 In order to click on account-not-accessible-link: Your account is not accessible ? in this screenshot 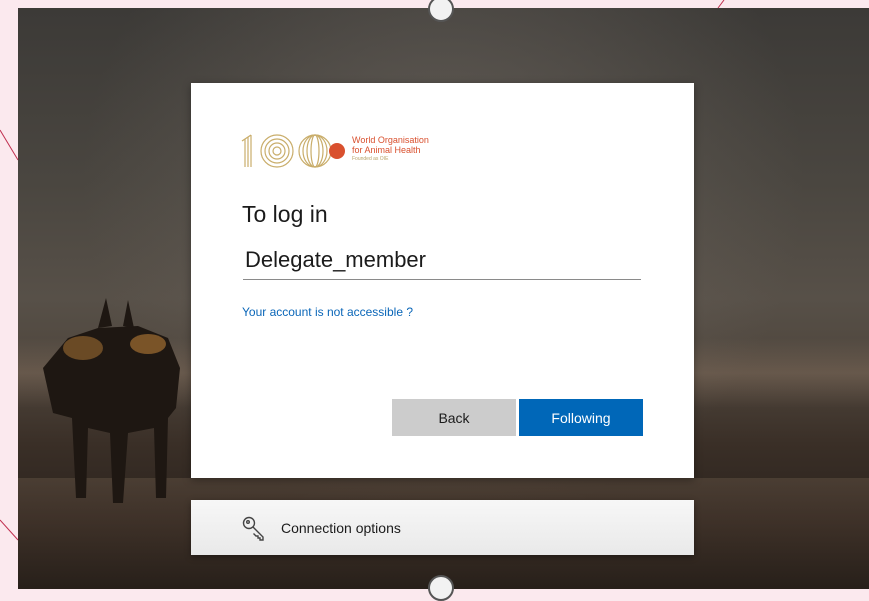, I will do `click(327, 312)`.